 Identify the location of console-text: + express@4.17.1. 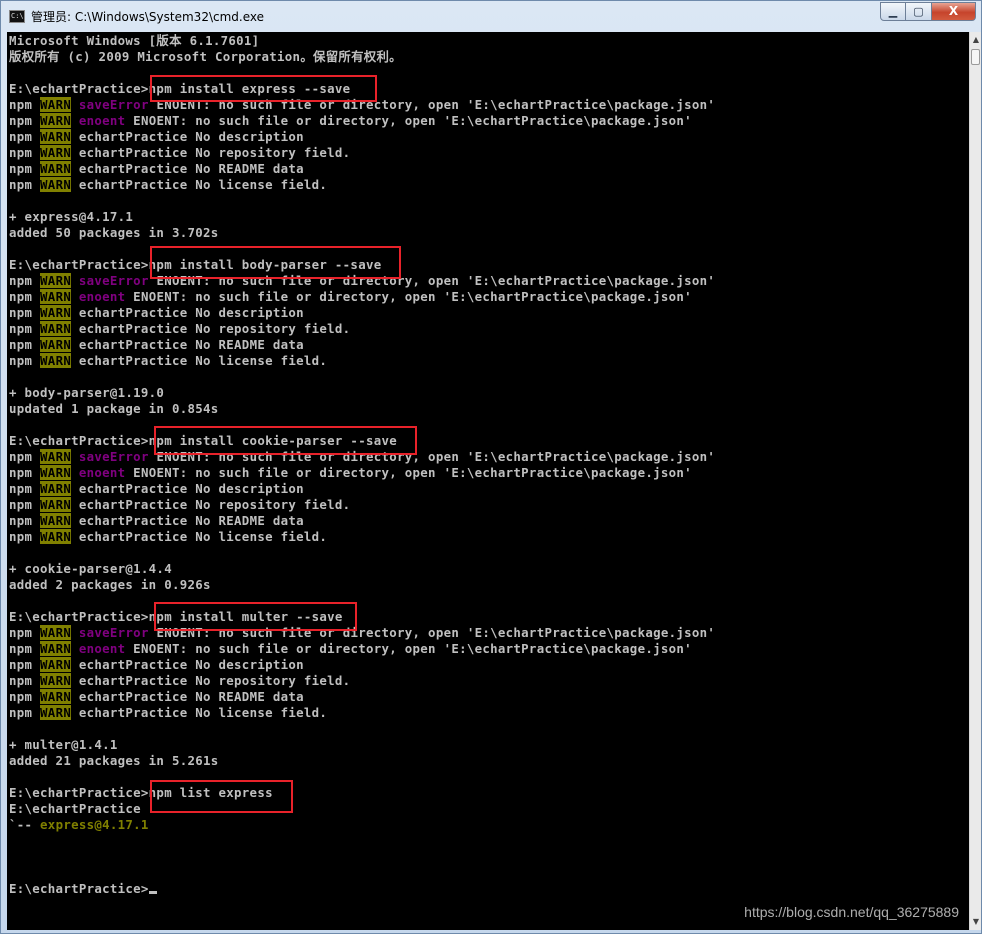
(71, 216).